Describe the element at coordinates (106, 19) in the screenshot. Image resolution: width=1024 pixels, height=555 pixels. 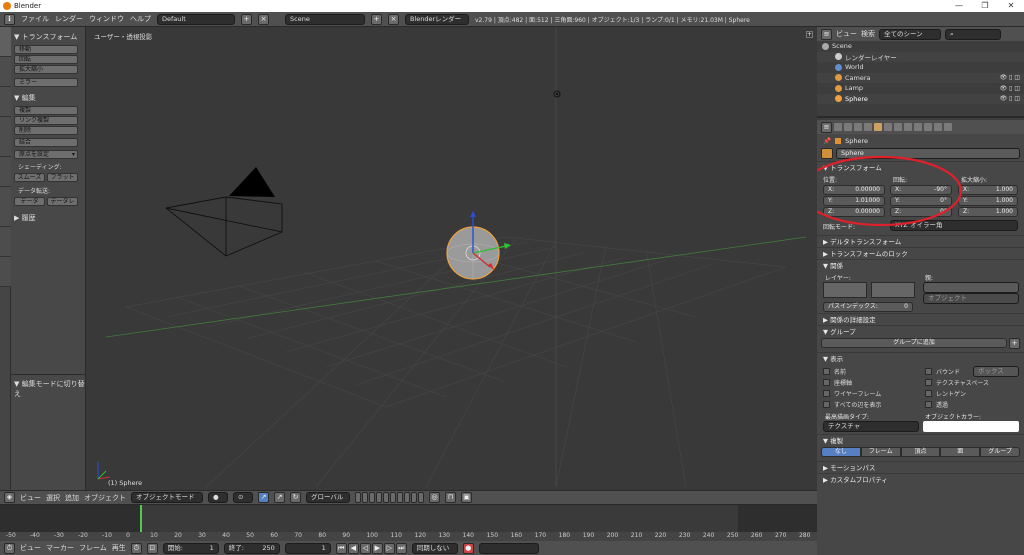
I see `menu-window: ウィンドウ` at that location.